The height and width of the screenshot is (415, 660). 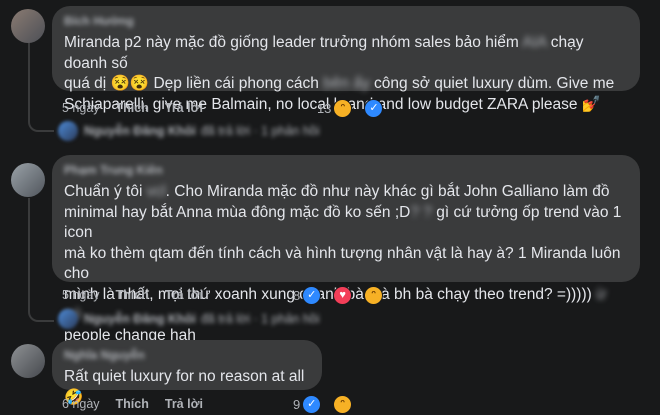 What do you see at coordinates (296, 295) in the screenshot?
I see `reaction-count: 8` at bounding box center [296, 295].